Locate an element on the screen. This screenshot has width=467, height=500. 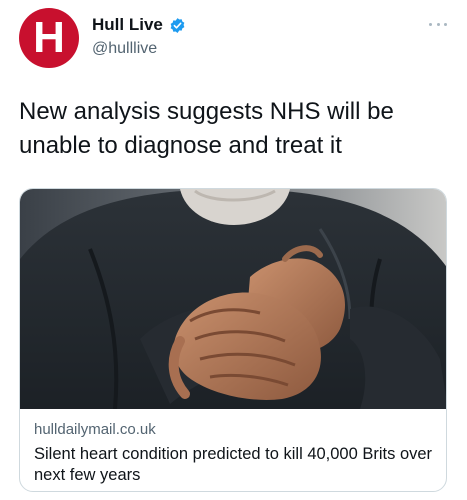
account-name: Hull Live is located at coordinates (127, 25).